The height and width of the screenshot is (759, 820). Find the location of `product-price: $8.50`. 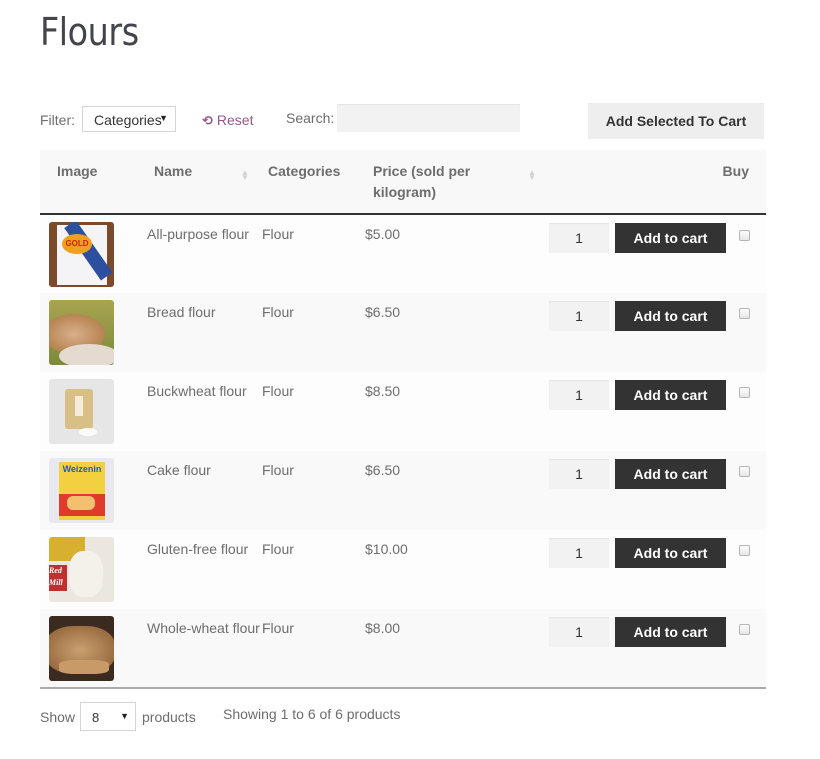

product-price: $8.50 is located at coordinates (383, 391).